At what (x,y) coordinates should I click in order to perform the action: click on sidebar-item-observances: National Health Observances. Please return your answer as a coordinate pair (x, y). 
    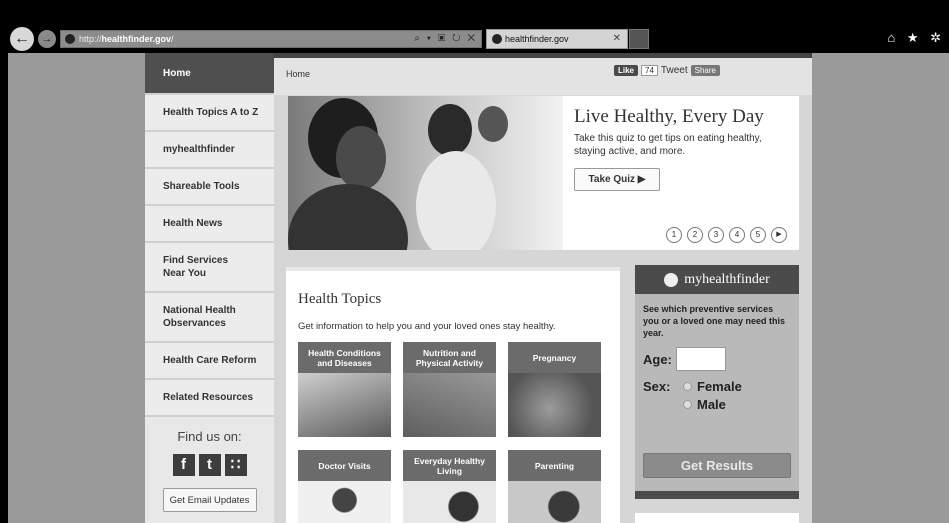
    Looking at the image, I should click on (209, 318).